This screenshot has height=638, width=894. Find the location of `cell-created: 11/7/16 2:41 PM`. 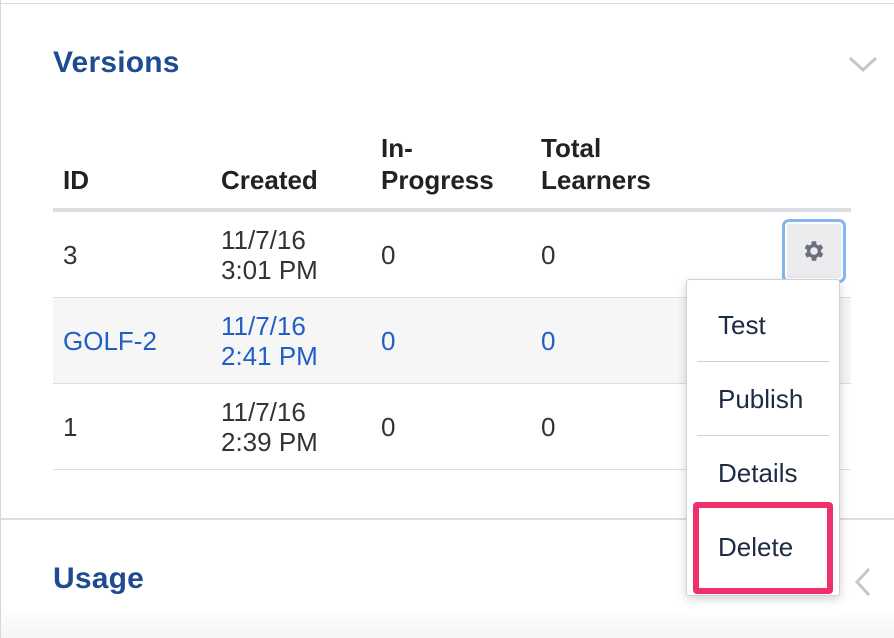

cell-created: 11/7/16 2:41 PM is located at coordinates (291, 340).